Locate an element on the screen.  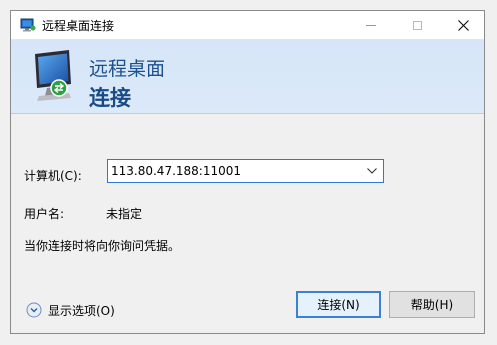
title-bar: 远程桌面连接 is located at coordinates (247, 25).